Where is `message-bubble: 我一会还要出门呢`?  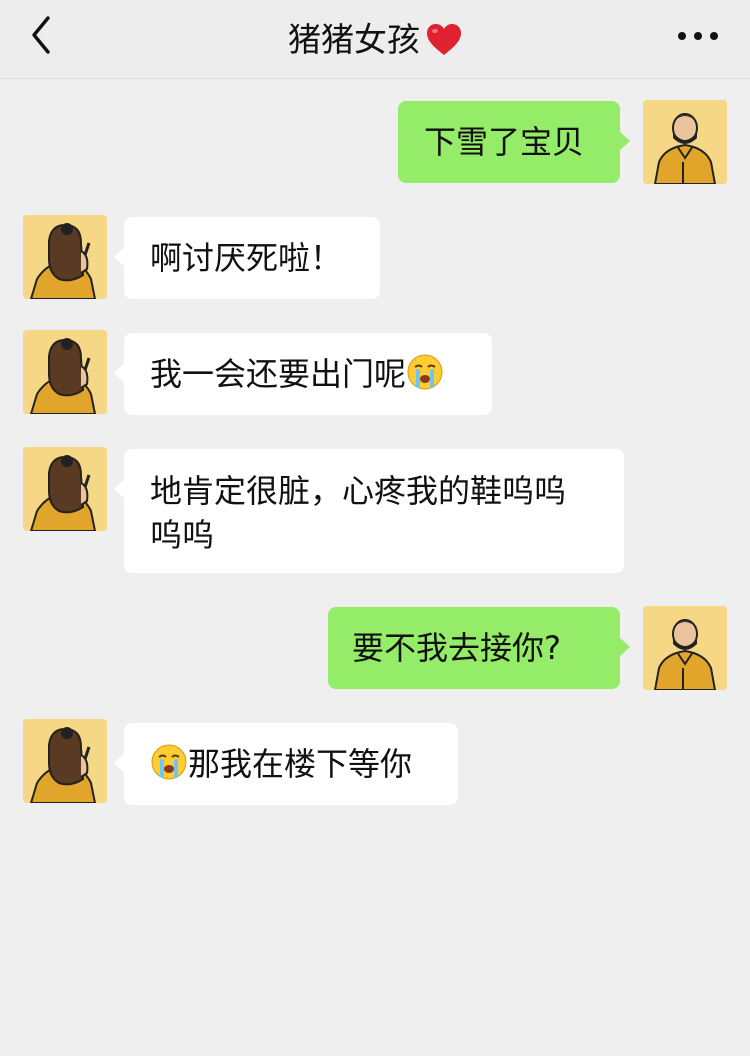 message-bubble: 我一会还要出门呢 is located at coordinates (303, 374).